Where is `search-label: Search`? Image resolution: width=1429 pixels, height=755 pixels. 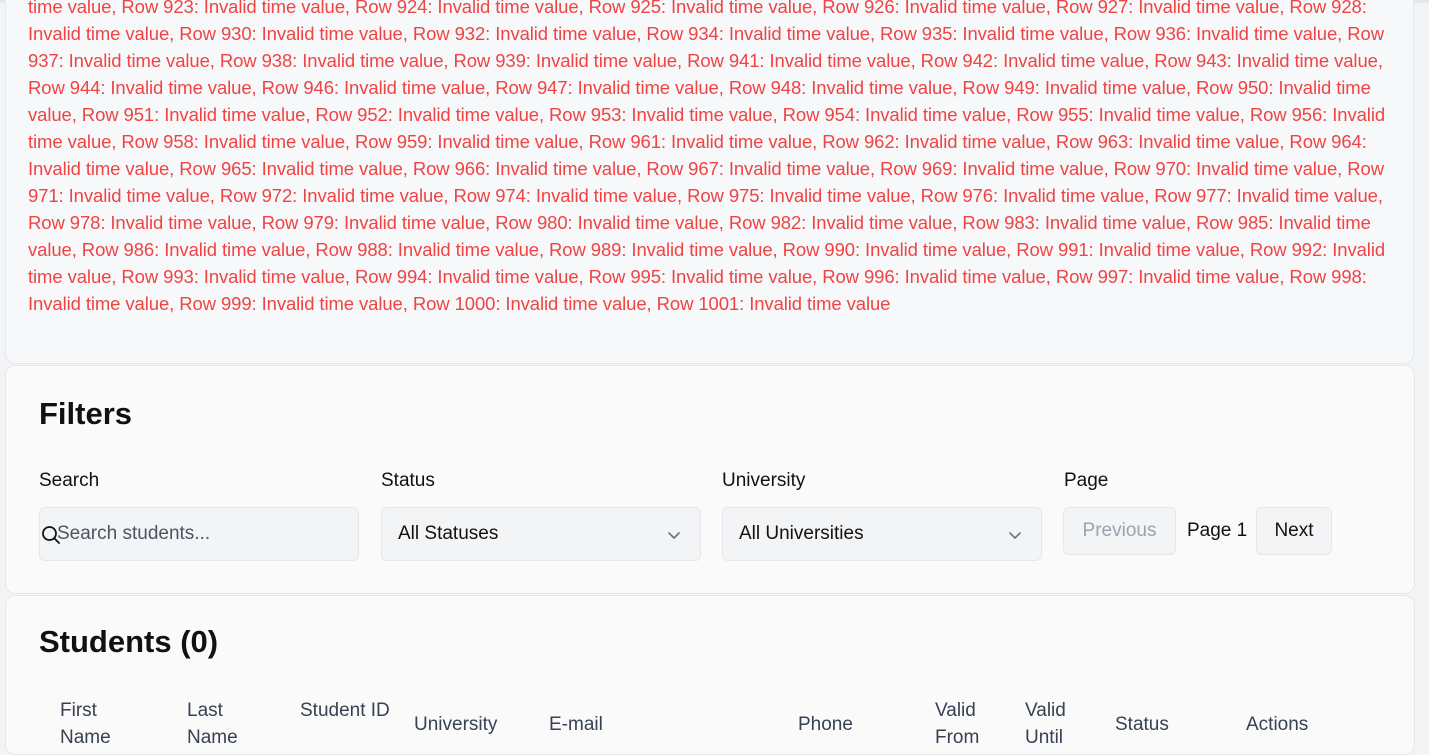 search-label: Search is located at coordinates (69, 480).